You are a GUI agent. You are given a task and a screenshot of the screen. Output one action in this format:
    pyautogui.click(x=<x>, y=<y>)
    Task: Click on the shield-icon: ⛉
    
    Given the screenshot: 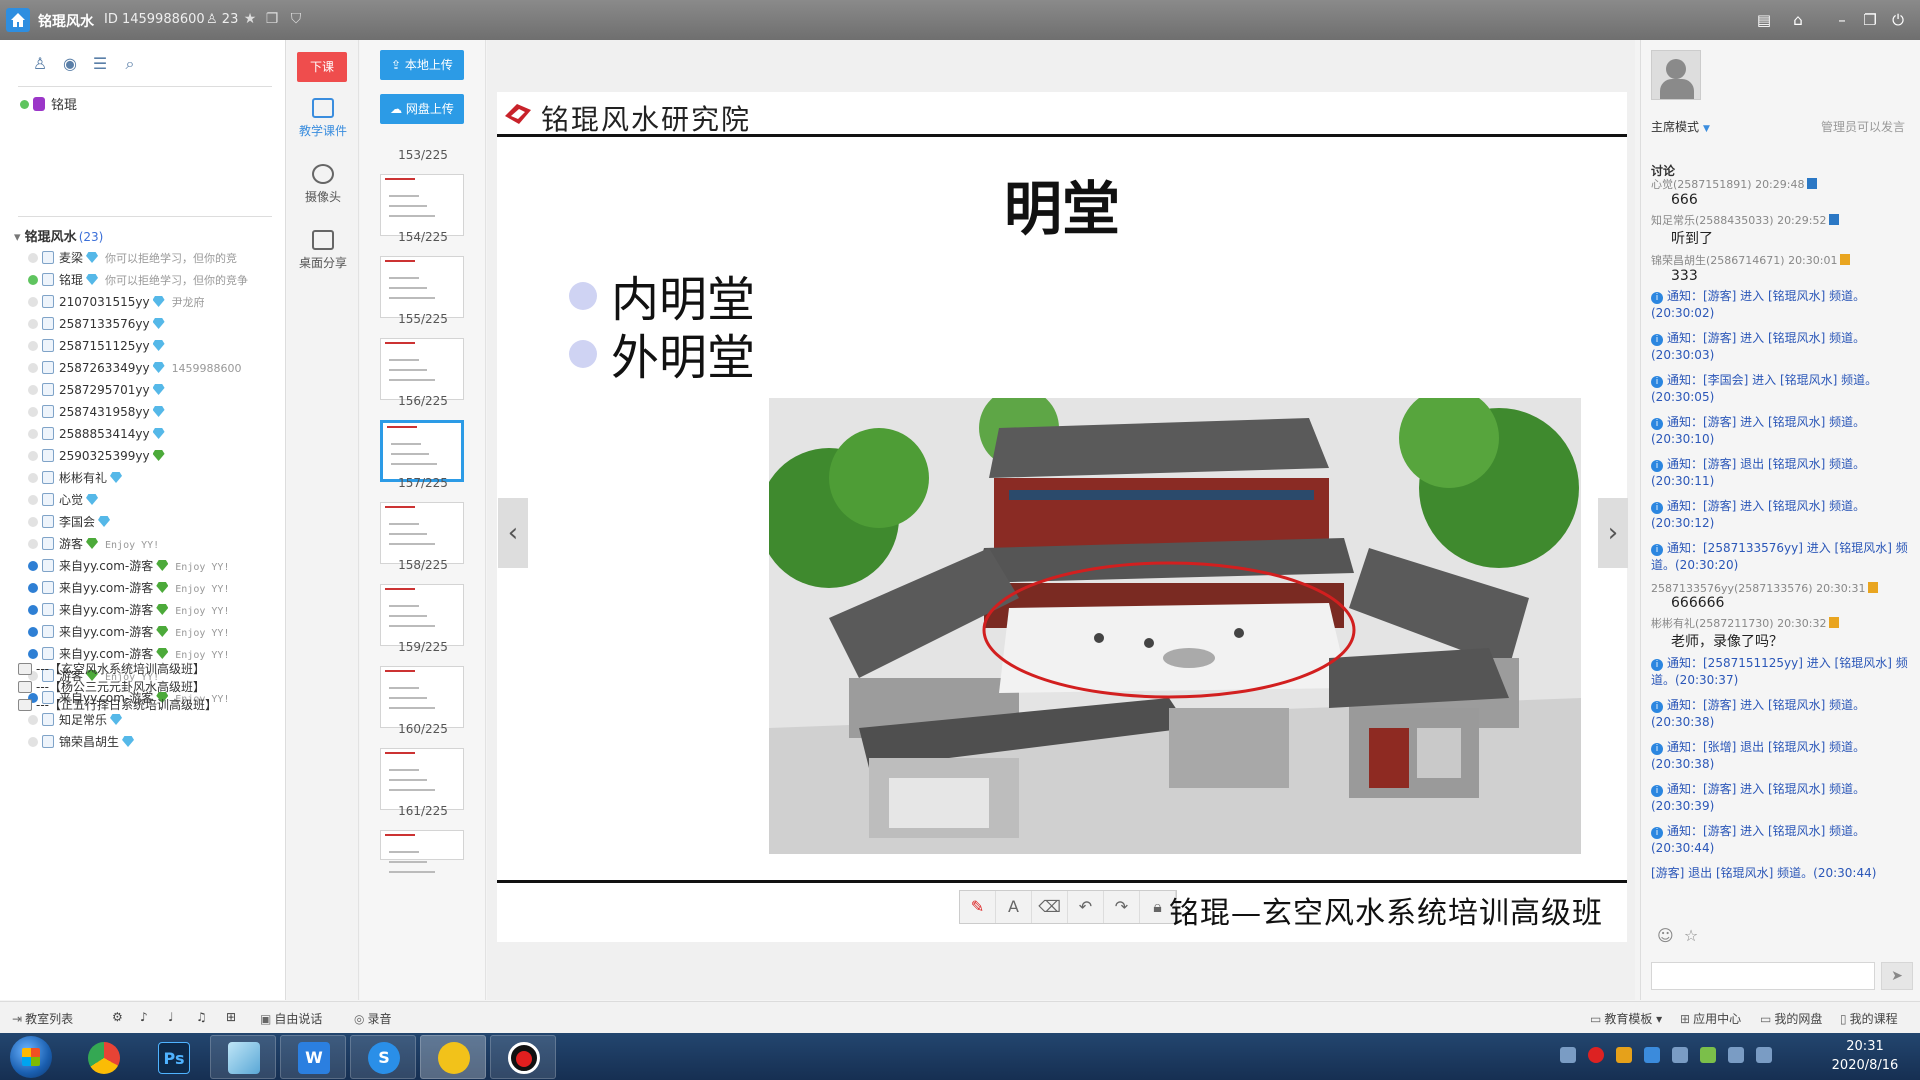 What is the action you would take?
    pyautogui.click(x=296, y=19)
    